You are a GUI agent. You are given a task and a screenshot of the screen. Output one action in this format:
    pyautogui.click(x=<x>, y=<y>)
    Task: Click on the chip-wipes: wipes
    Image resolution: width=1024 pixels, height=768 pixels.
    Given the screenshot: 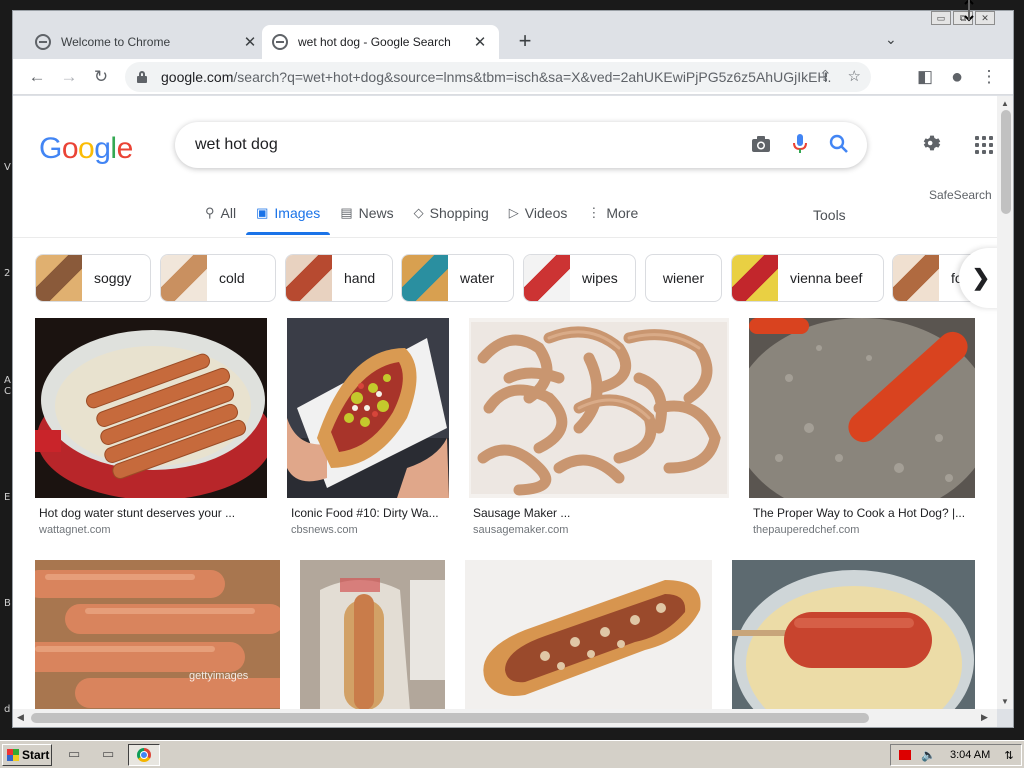 What is the action you would take?
    pyautogui.click(x=579, y=278)
    